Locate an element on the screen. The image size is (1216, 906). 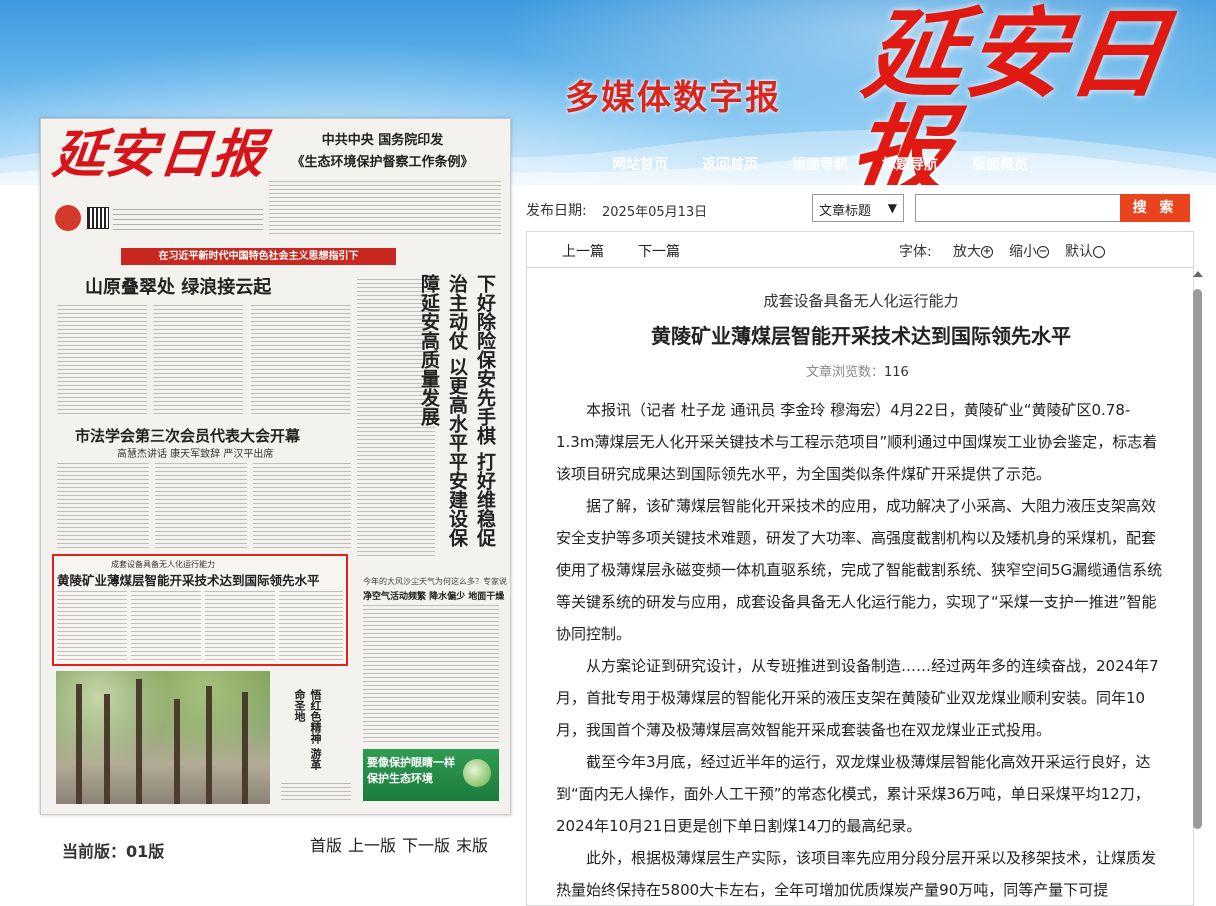
article-views: 文章浏览数：116 is located at coordinates (857, 370).